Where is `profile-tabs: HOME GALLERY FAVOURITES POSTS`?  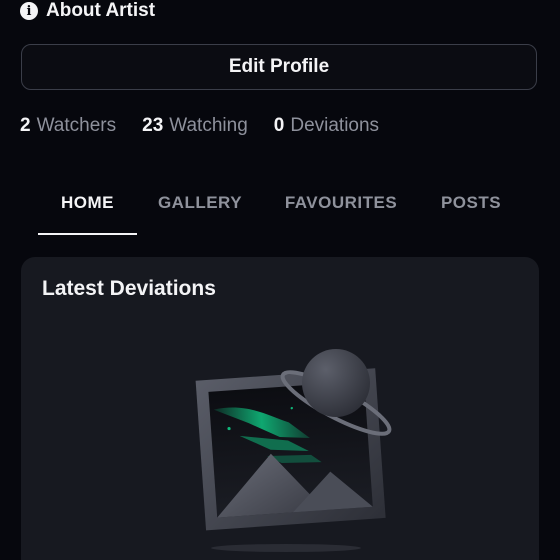 profile-tabs: HOME GALLERY FAVOURITES POSTS is located at coordinates (280, 212).